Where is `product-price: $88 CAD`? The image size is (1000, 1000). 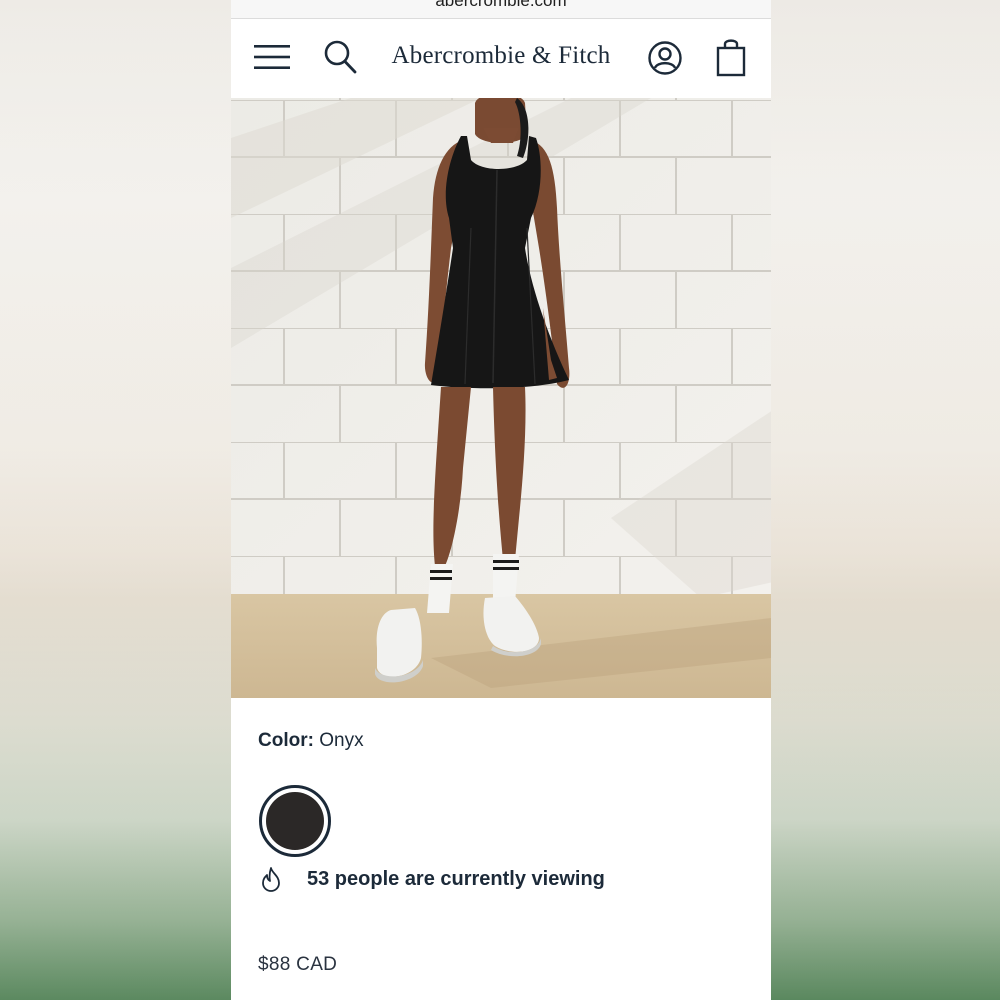
product-price: $88 CAD is located at coordinates (298, 964).